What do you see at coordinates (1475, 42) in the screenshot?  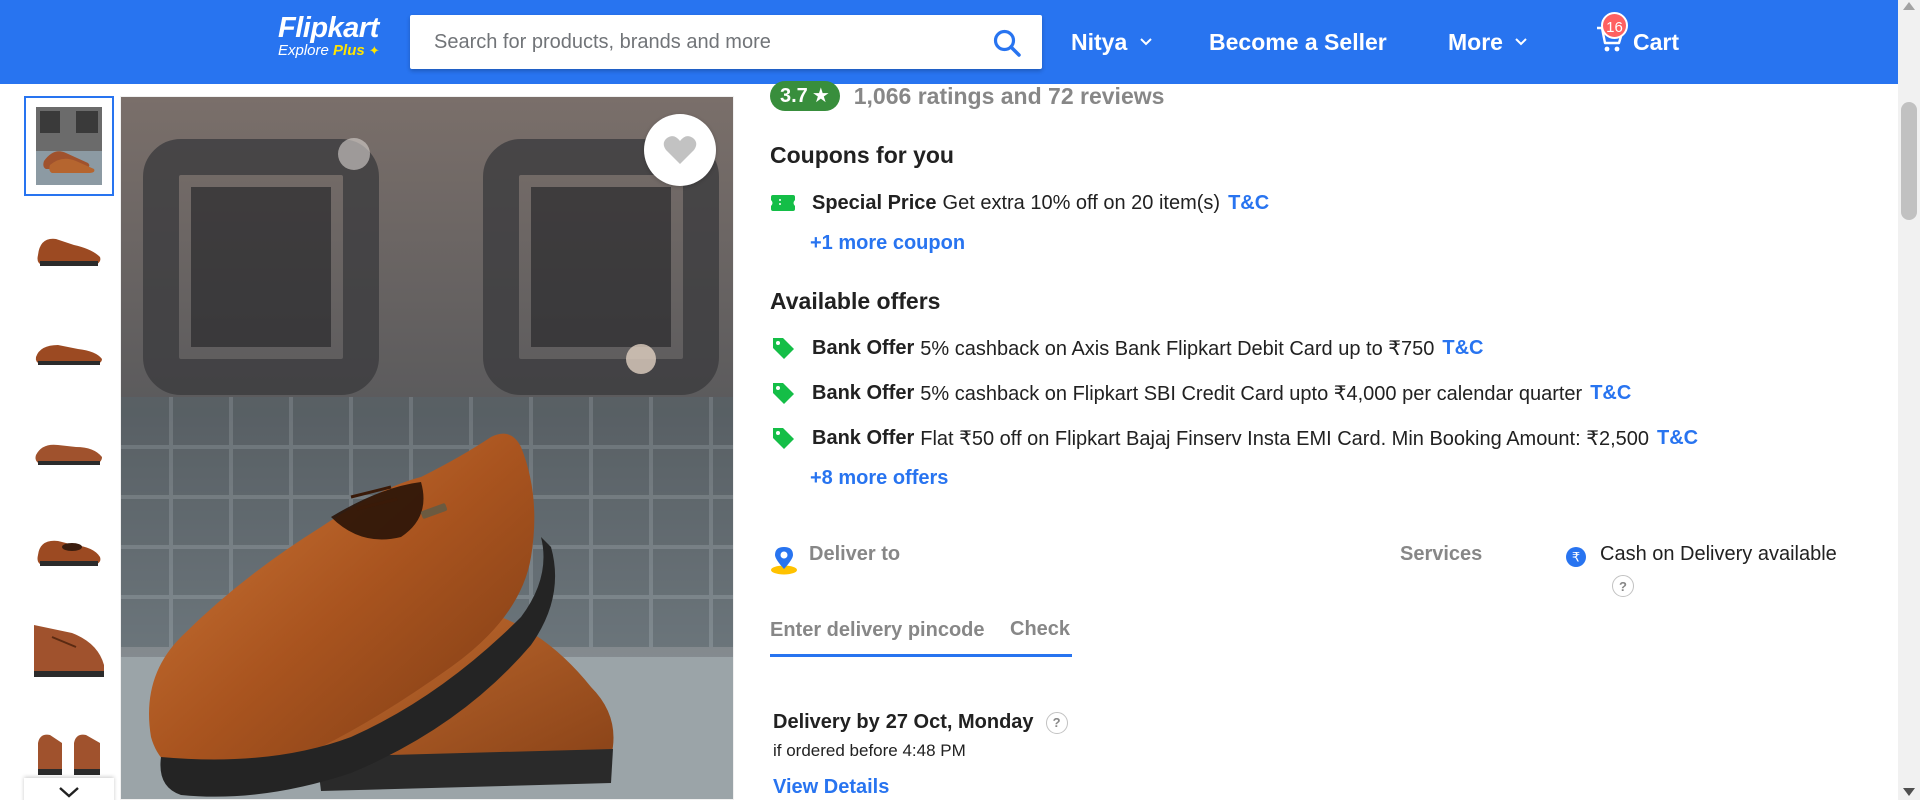 I see `more-menu-label: More` at bounding box center [1475, 42].